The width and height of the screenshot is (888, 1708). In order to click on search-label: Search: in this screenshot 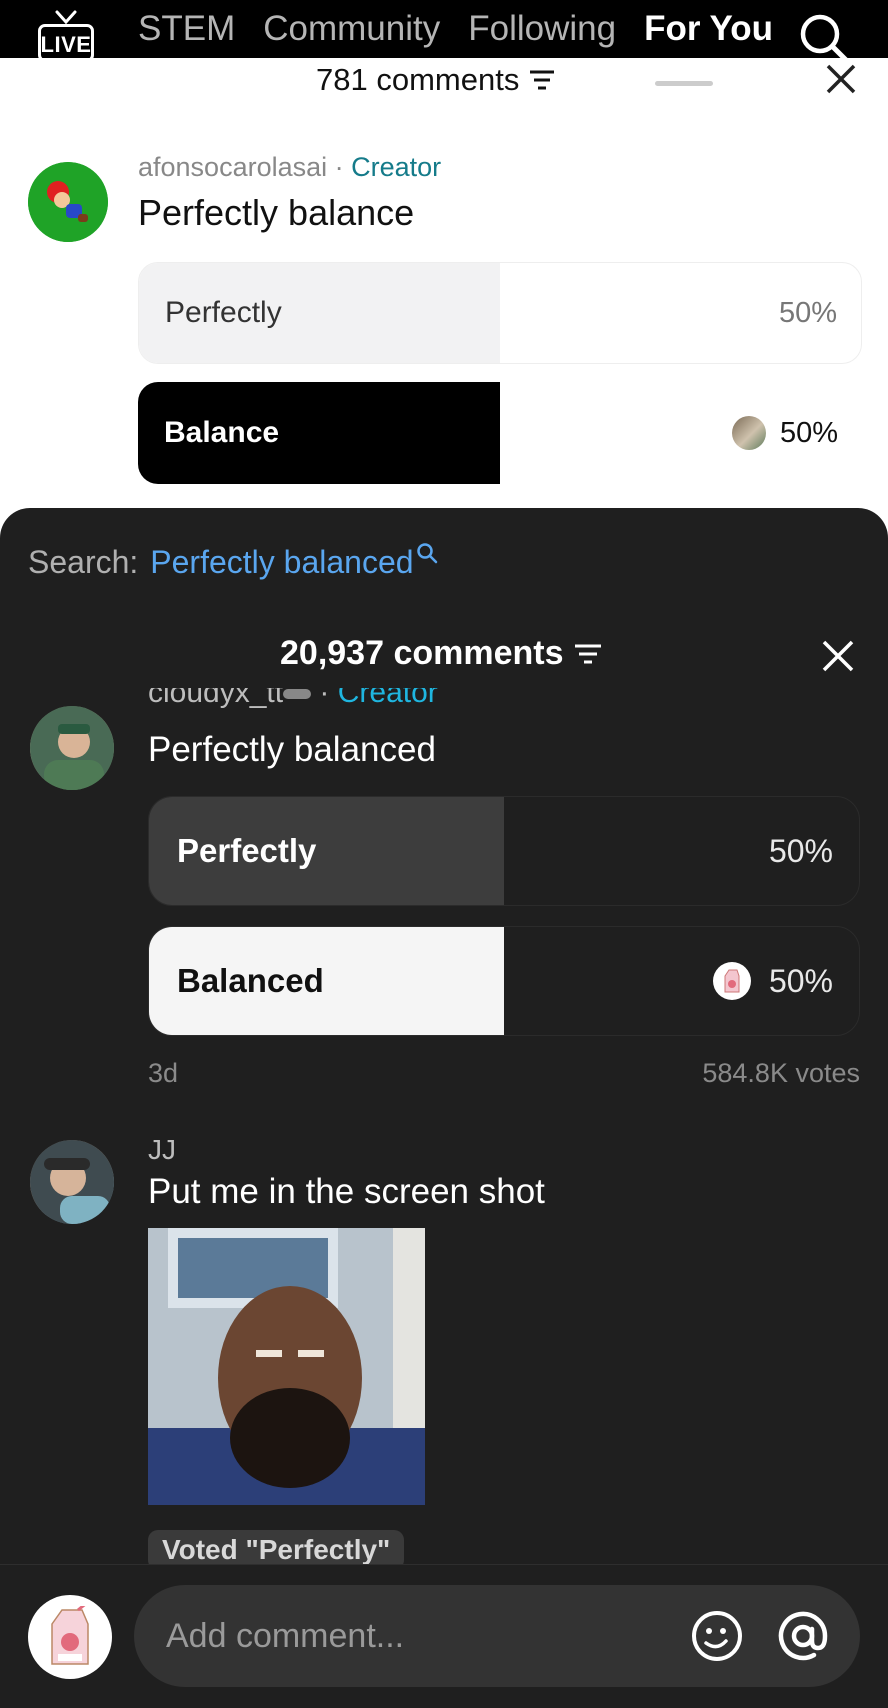, I will do `click(83, 562)`.